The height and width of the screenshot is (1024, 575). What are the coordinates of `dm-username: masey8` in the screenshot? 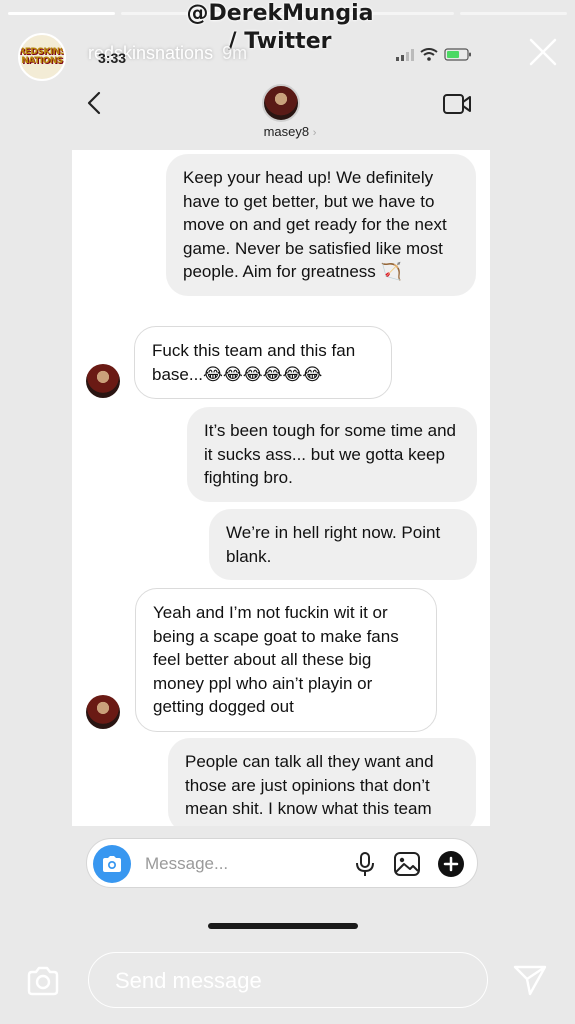 It's located at (287, 131).